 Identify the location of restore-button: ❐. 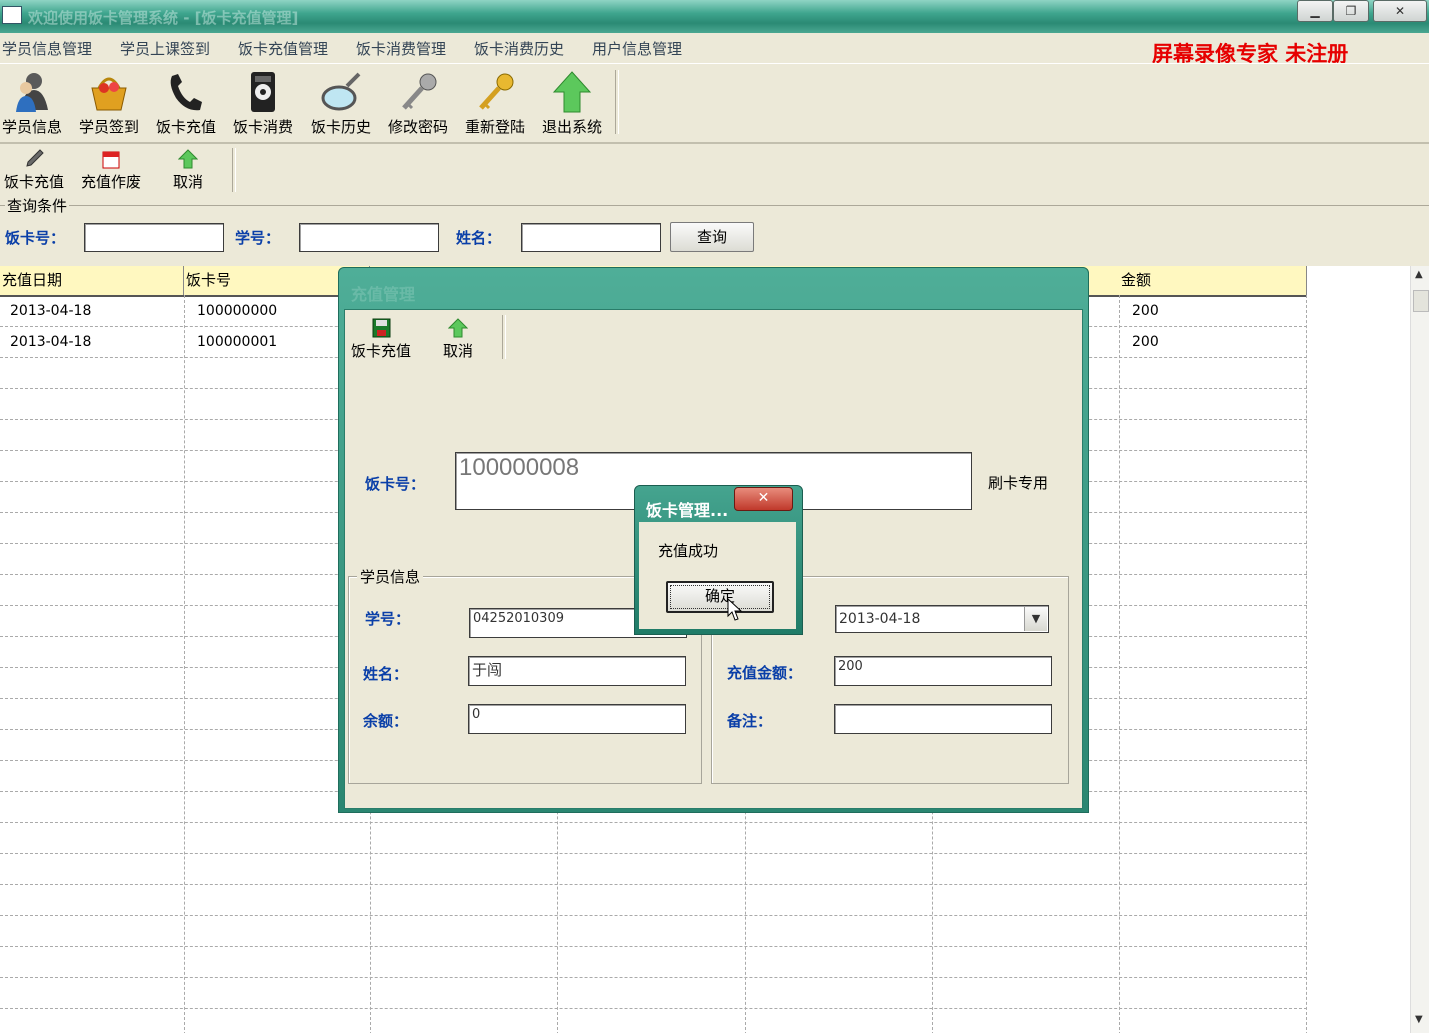
(1351, 11).